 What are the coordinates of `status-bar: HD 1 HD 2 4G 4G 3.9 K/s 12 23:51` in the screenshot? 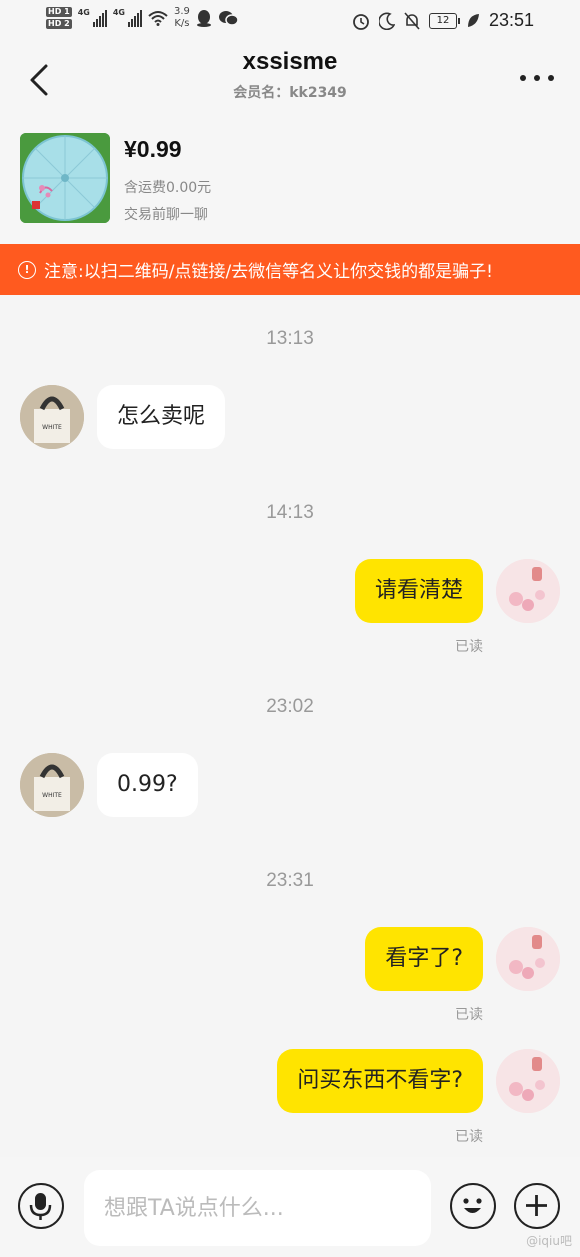 It's located at (290, 22).